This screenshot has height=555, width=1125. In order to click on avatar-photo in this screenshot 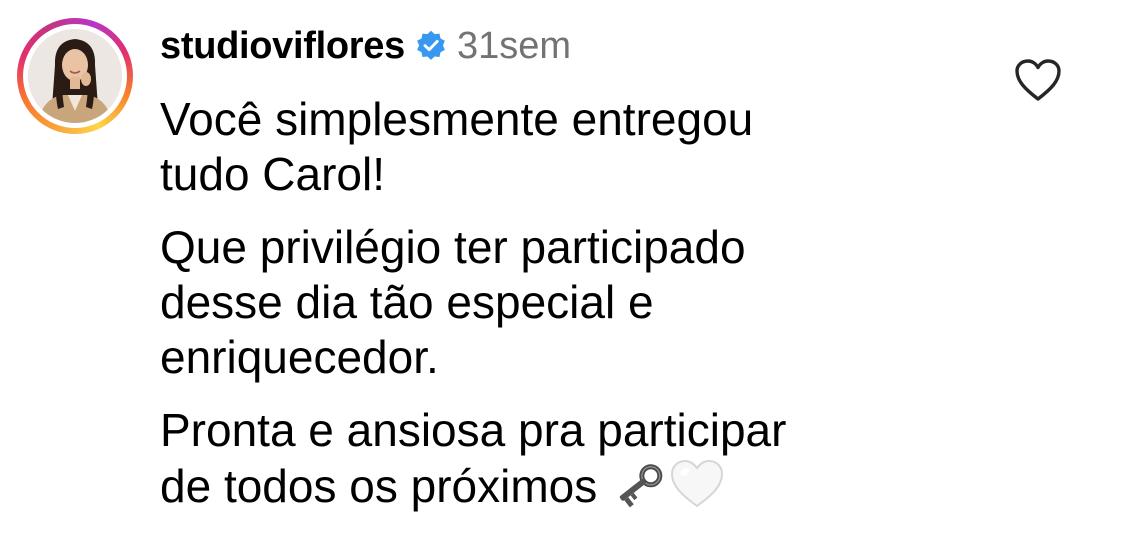, I will do `click(75, 76)`.